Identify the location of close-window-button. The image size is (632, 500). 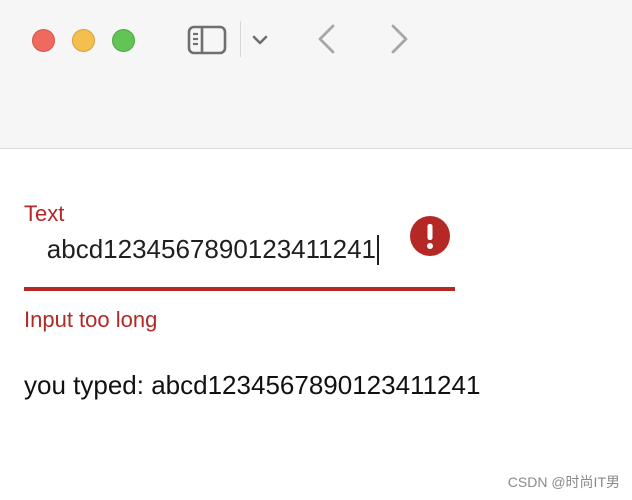
(43, 40).